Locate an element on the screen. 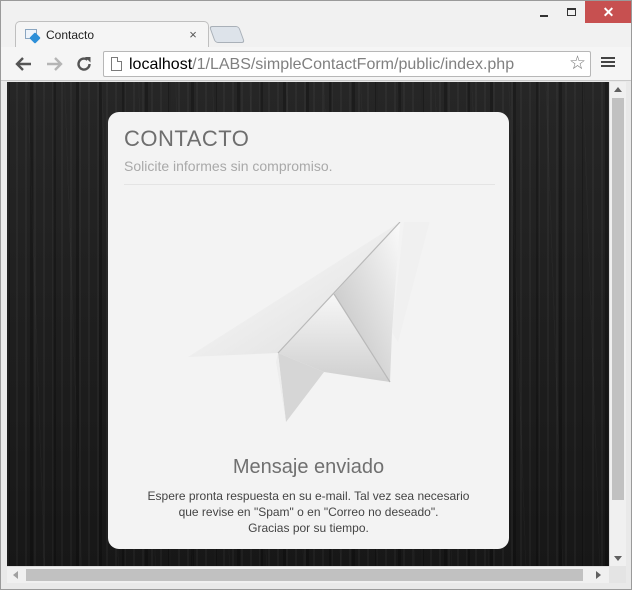  page-icon is located at coordinates (116, 64).